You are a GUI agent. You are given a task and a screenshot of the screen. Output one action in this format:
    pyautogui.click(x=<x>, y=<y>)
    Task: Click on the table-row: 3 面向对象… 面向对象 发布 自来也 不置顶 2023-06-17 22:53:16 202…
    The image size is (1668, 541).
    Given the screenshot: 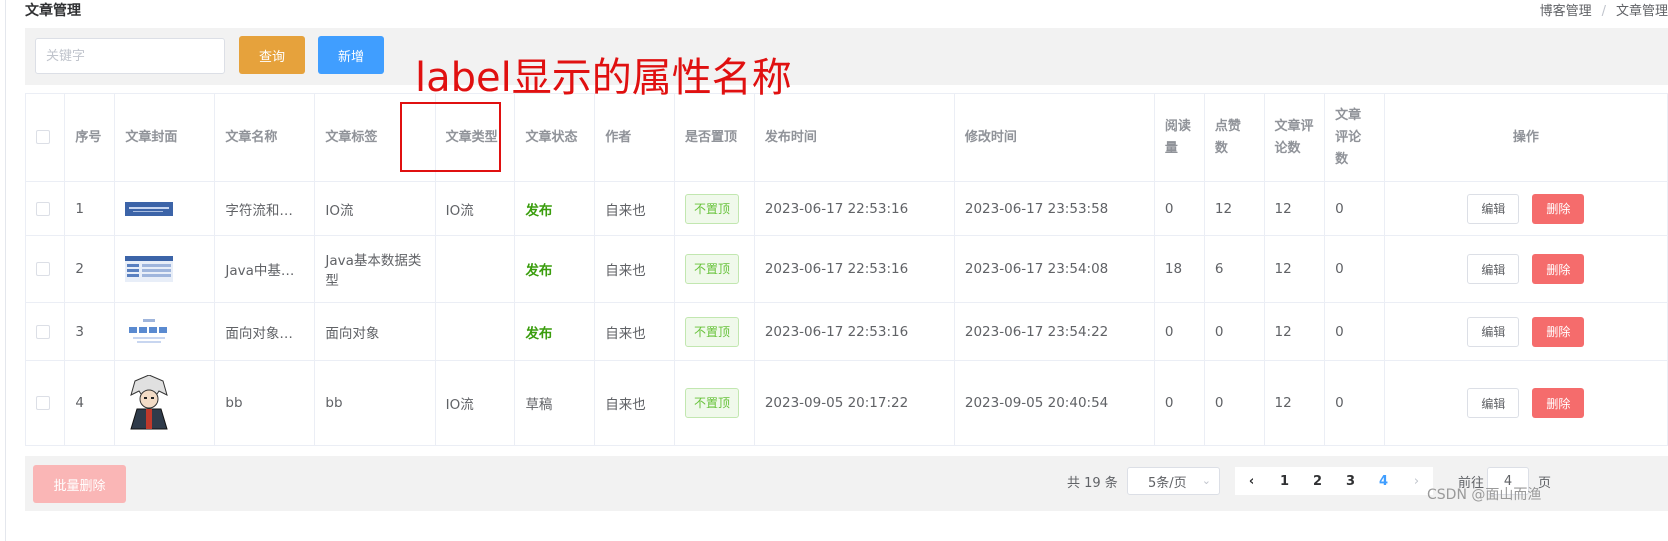 What is the action you would take?
    pyautogui.click(x=846, y=331)
    